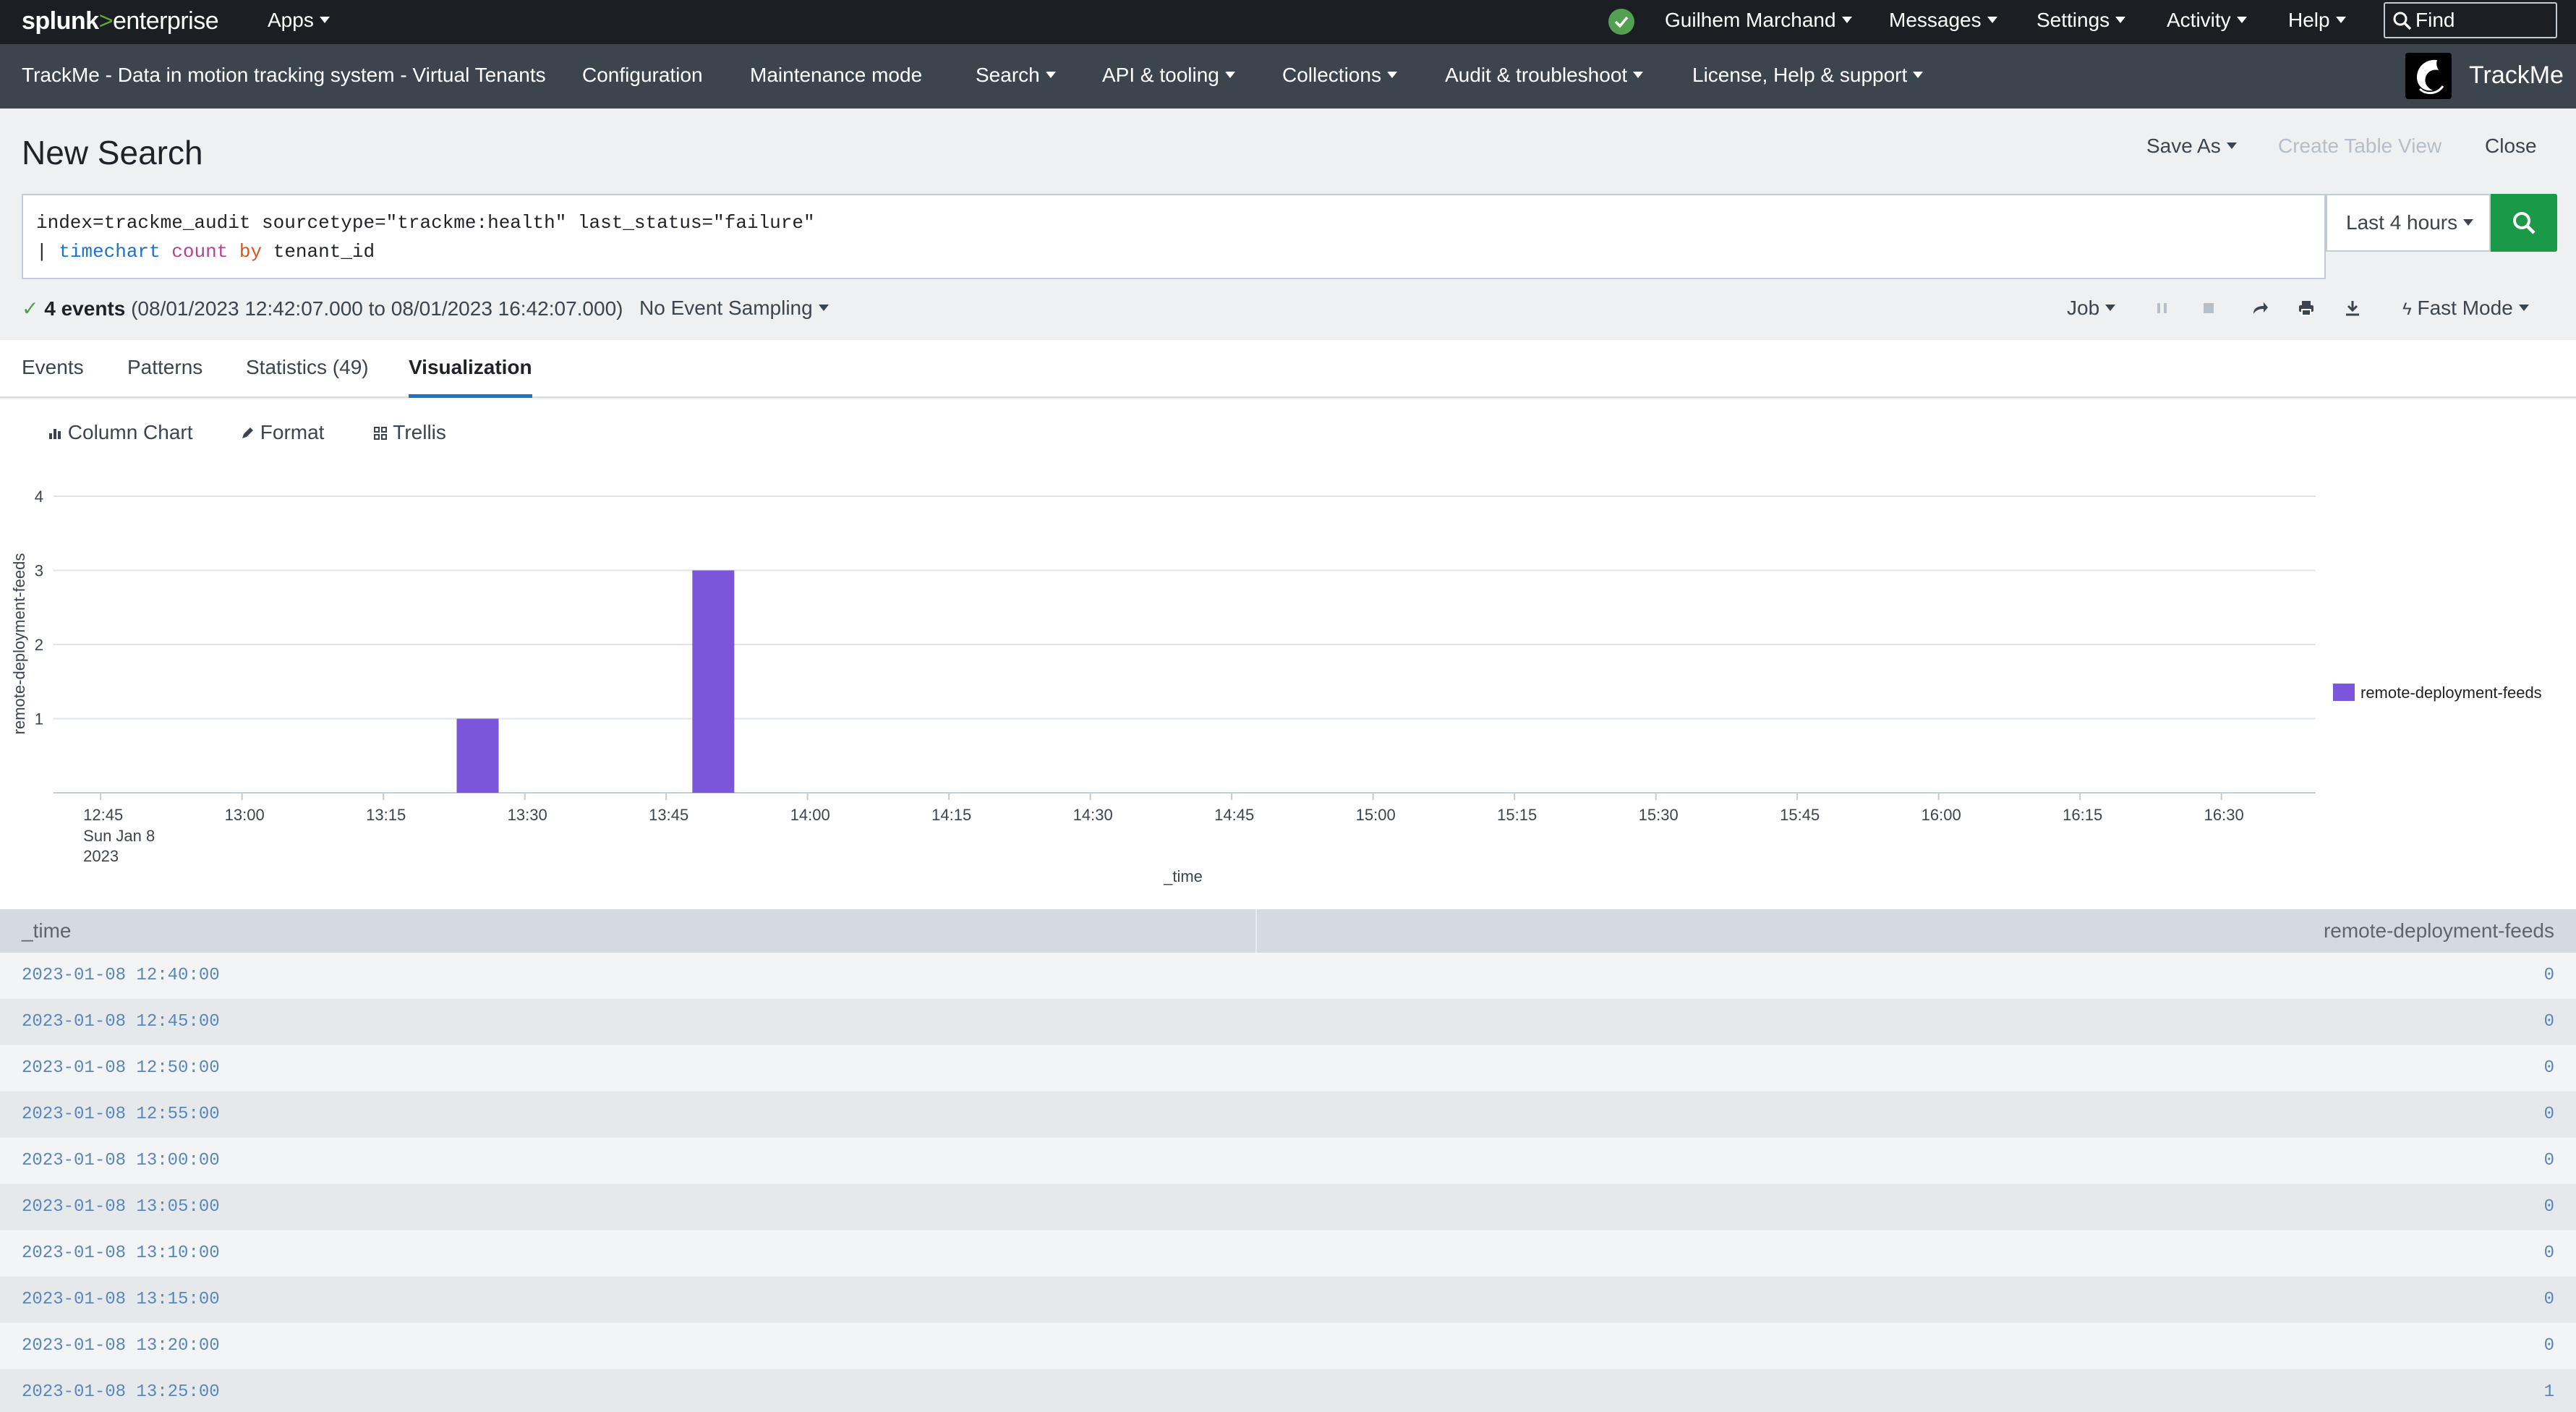 The height and width of the screenshot is (1412, 2576). Describe the element at coordinates (1288, 1207) in the screenshot. I see `table-row: 2023-01-08 13:05:00 0` at that location.